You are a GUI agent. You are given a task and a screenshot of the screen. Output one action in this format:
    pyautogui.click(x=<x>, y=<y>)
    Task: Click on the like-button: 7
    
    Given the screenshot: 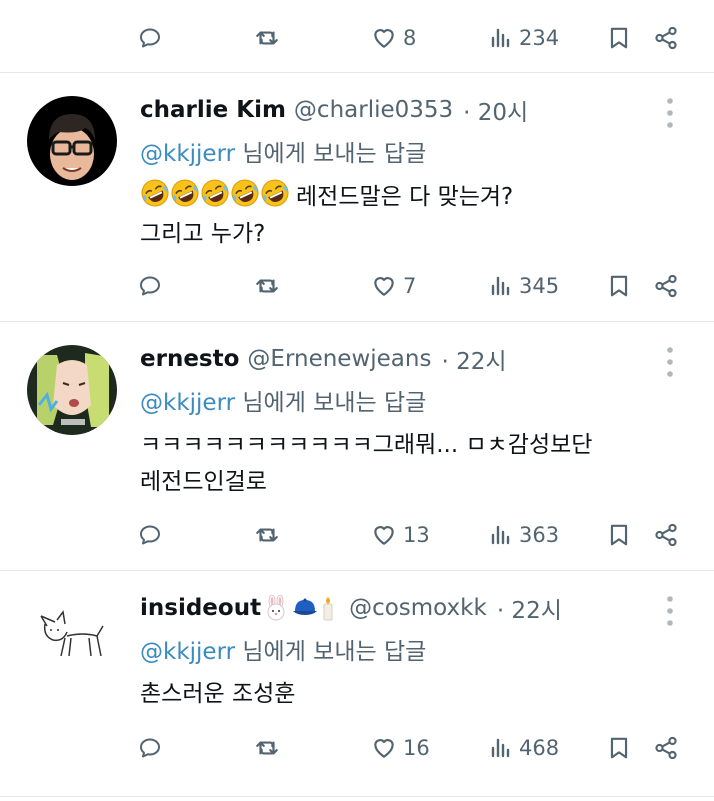 What is the action you would take?
    pyautogui.click(x=393, y=286)
    